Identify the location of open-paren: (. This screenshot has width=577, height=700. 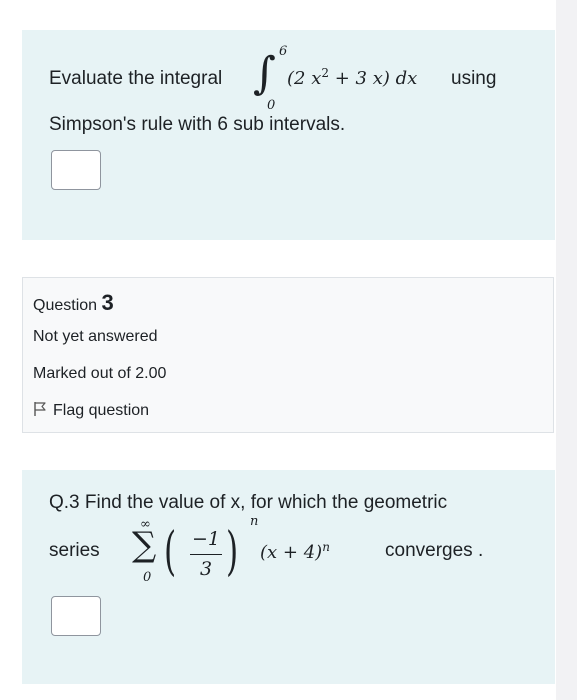
(170, 552).